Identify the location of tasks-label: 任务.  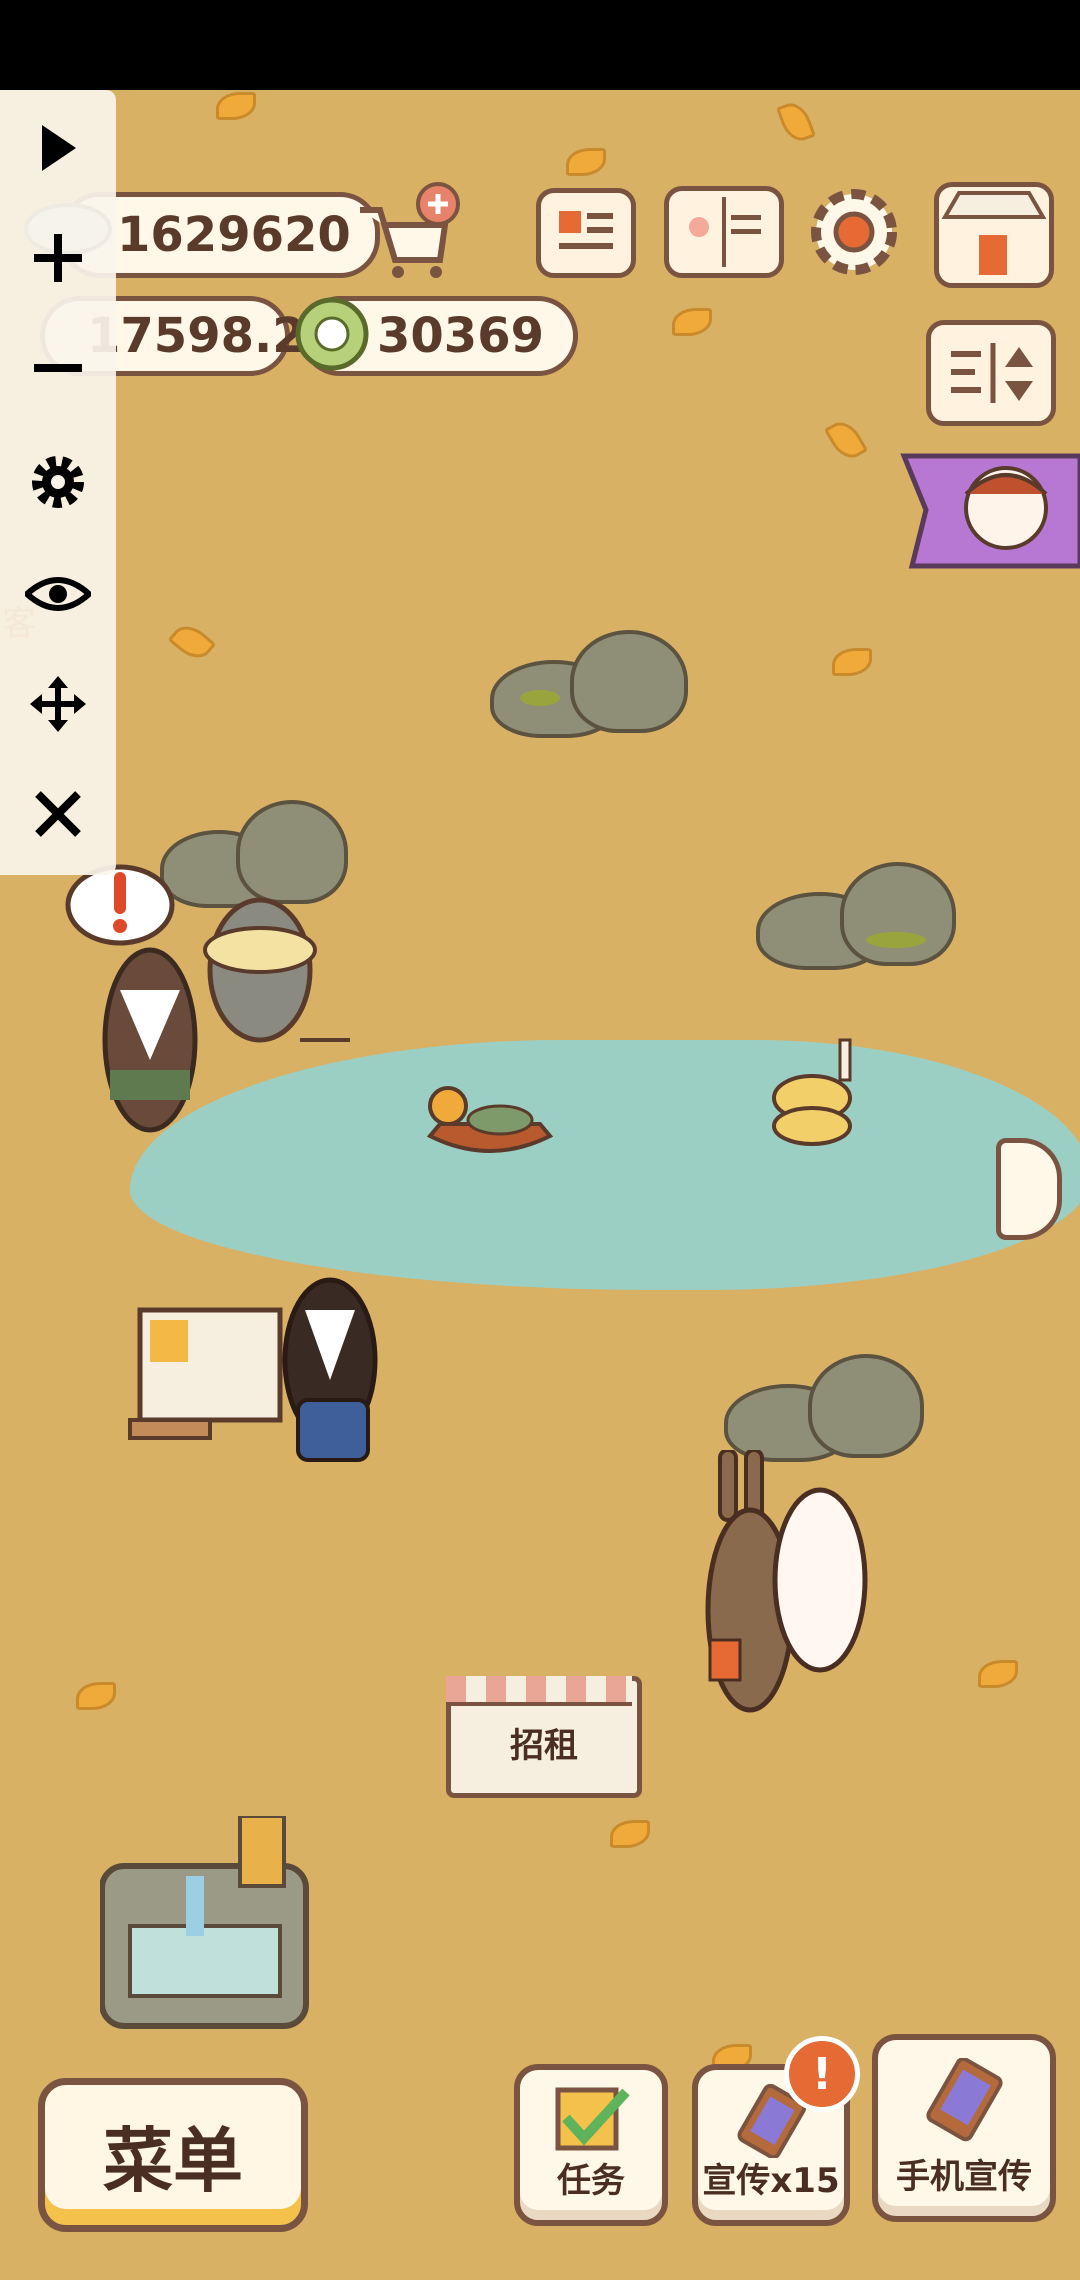
(591, 2181).